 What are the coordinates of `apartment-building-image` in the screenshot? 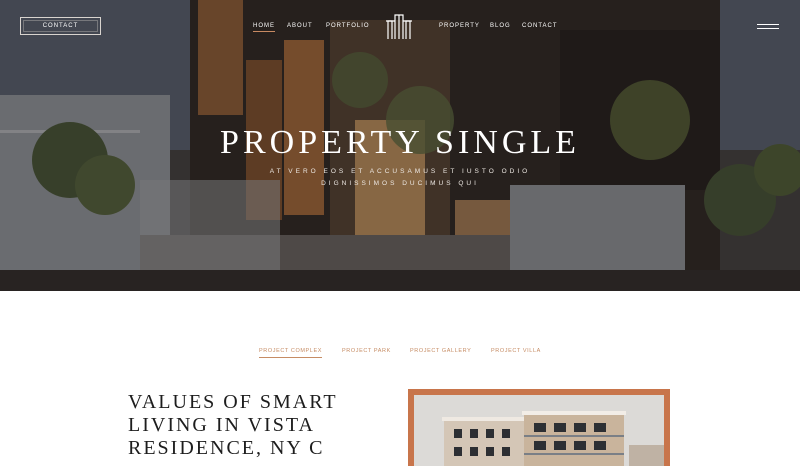 It's located at (539, 430).